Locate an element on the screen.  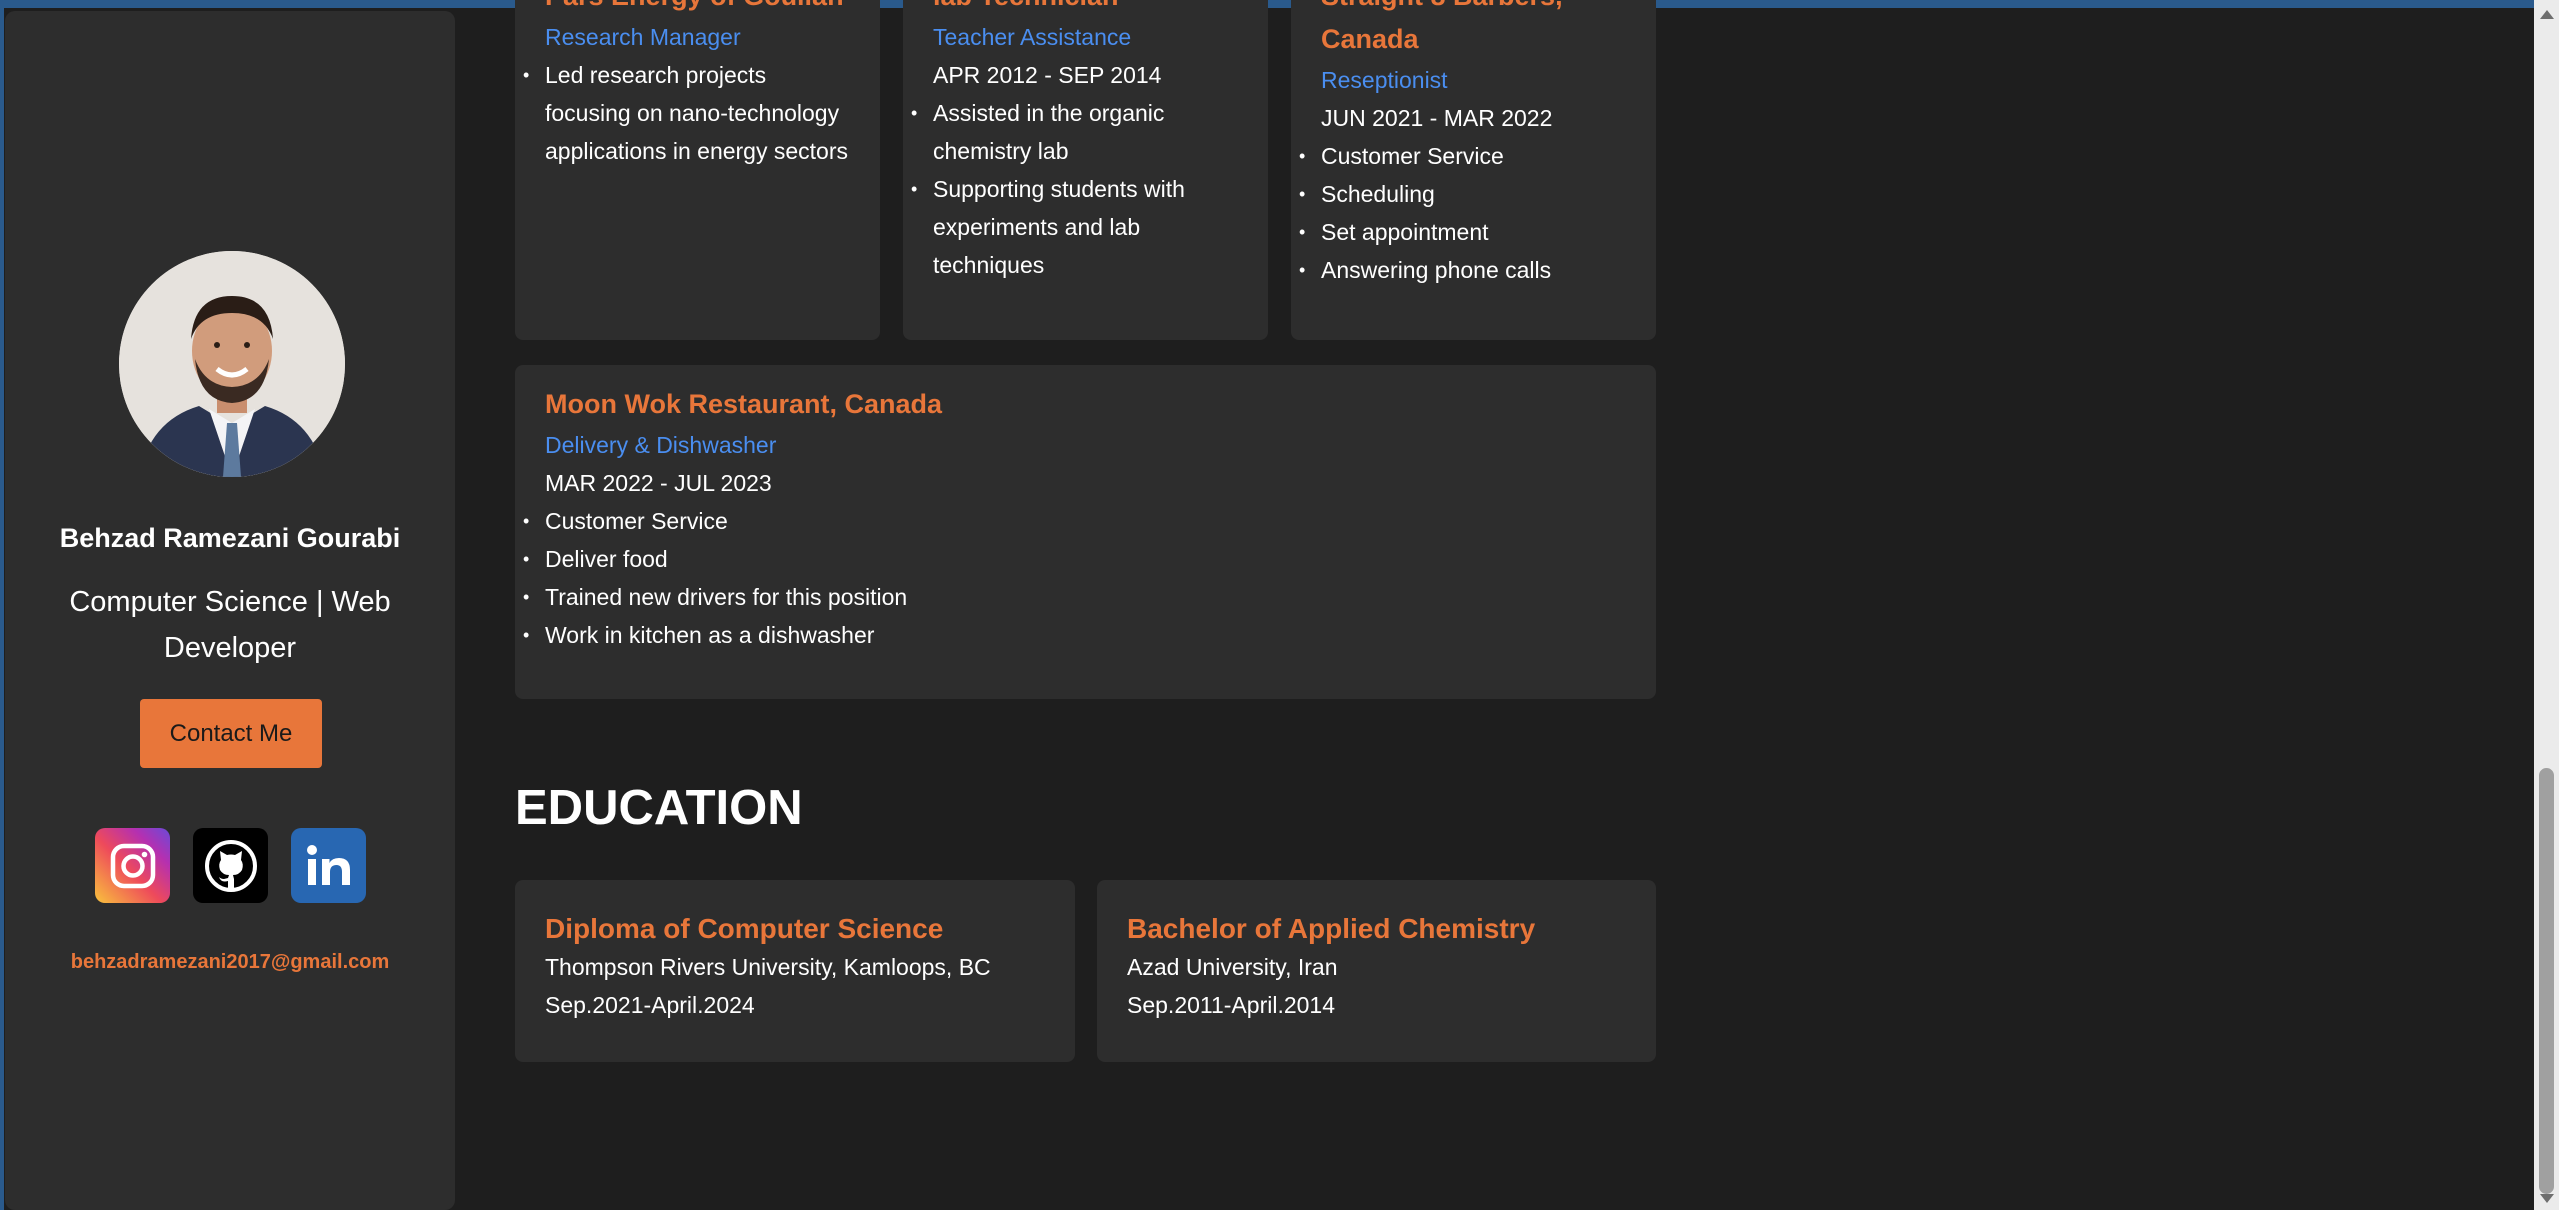
experience-role: Delivery & Dishwasher is located at coordinates (661, 445).